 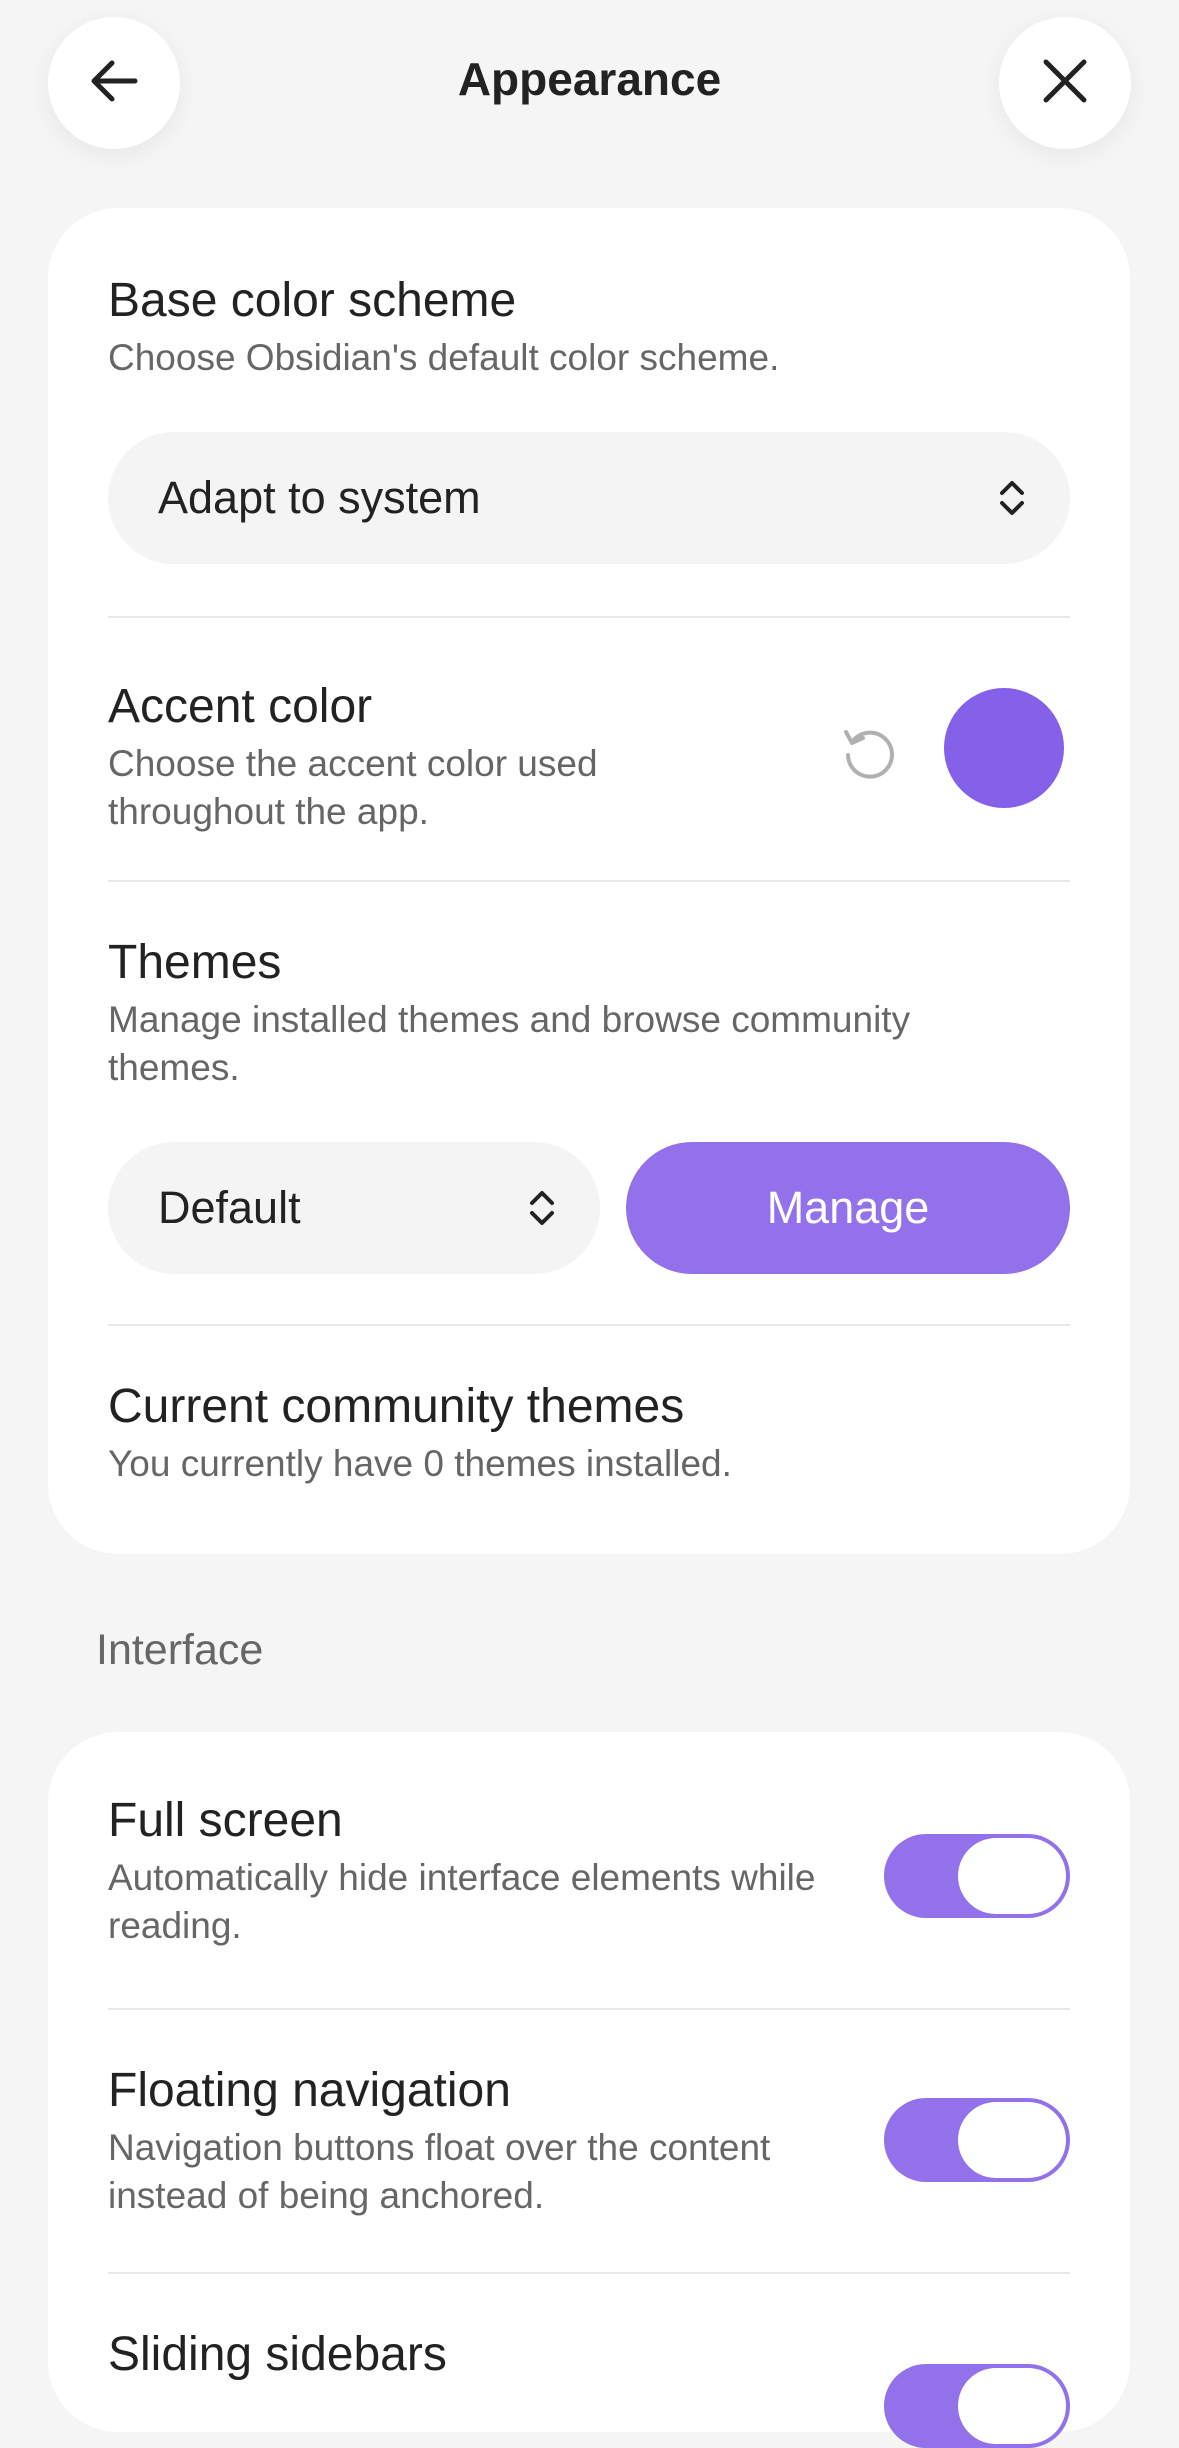 What do you see at coordinates (354, 1208) in the screenshot?
I see `theme-dropdown: Default` at bounding box center [354, 1208].